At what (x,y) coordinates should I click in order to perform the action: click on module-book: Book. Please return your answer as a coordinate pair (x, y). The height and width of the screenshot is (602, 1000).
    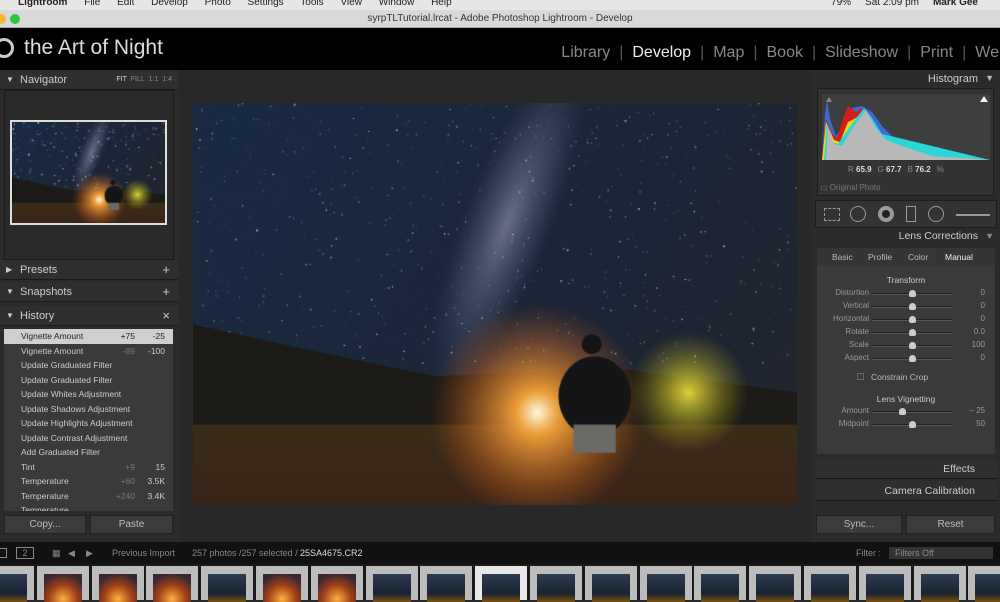
    Looking at the image, I should click on (785, 52).